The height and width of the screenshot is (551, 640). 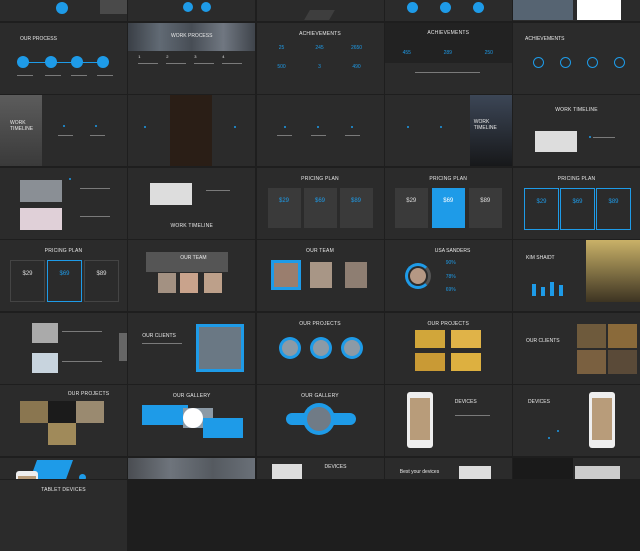 What do you see at coordinates (448, 203) in the screenshot?
I see `slide-pricing-b: PRICING PLAN $29 $69 $89` at bounding box center [448, 203].